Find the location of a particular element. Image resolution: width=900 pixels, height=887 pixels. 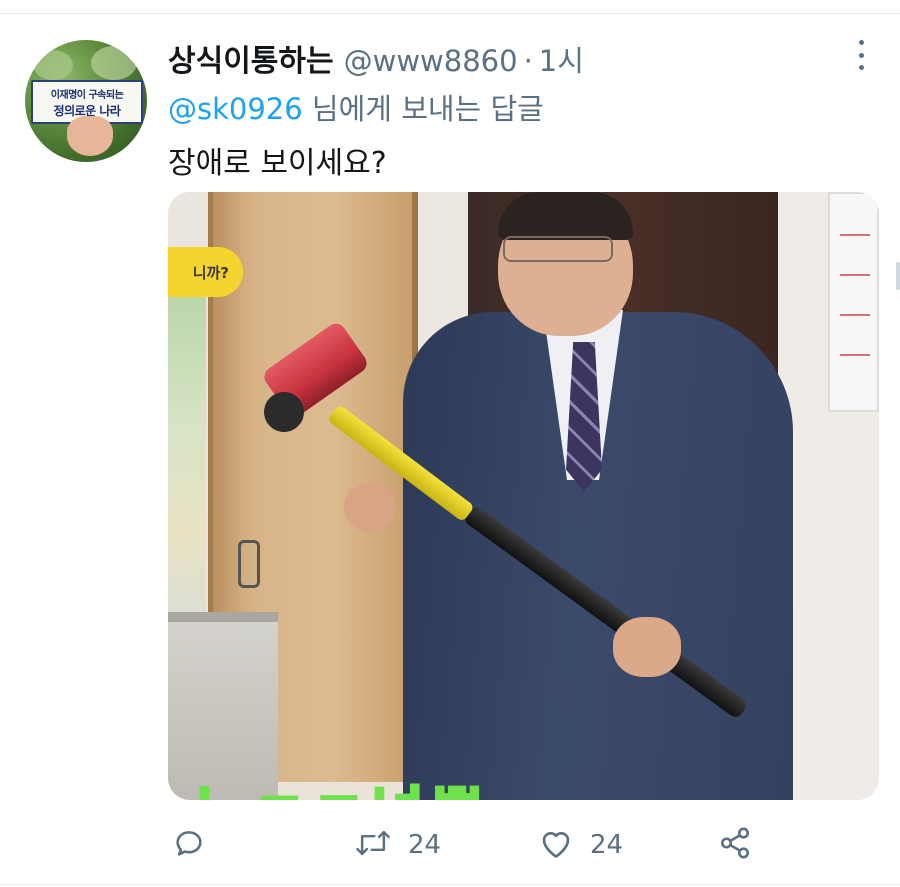

image-person-right-hand is located at coordinates (647, 647).